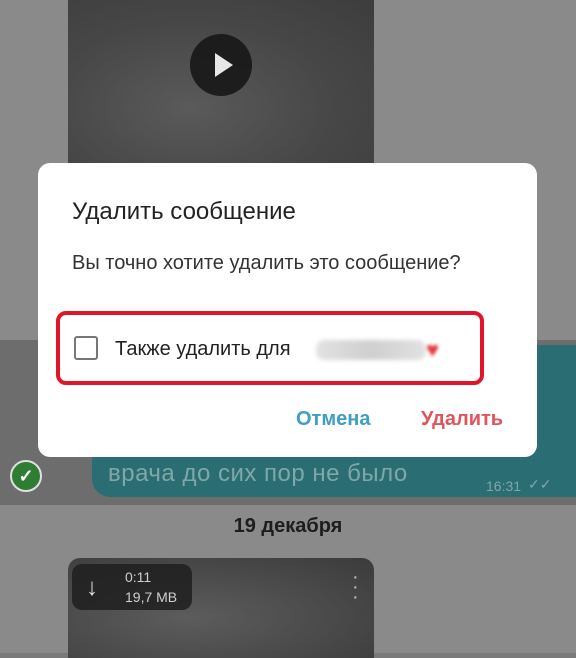 The image size is (576, 658). Describe the element at coordinates (86, 348) in the screenshot. I see `also-delete-checkbox` at that location.